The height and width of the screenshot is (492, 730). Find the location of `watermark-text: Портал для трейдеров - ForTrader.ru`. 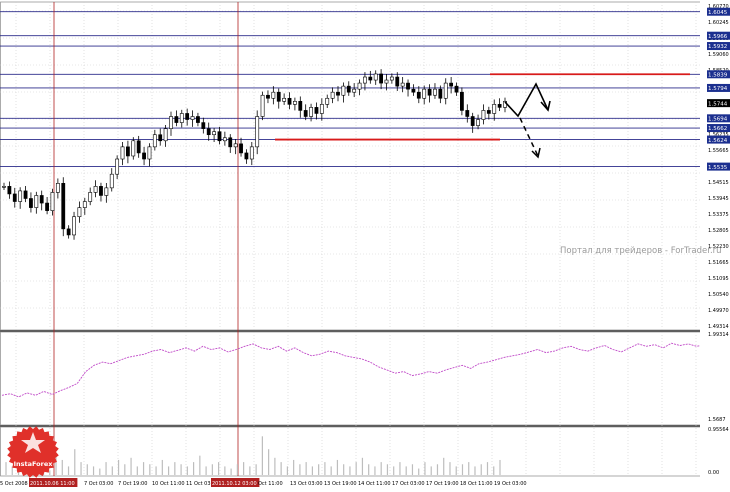

watermark-text: Портал для трейдеров - ForTrader.ru is located at coordinates (641, 251).